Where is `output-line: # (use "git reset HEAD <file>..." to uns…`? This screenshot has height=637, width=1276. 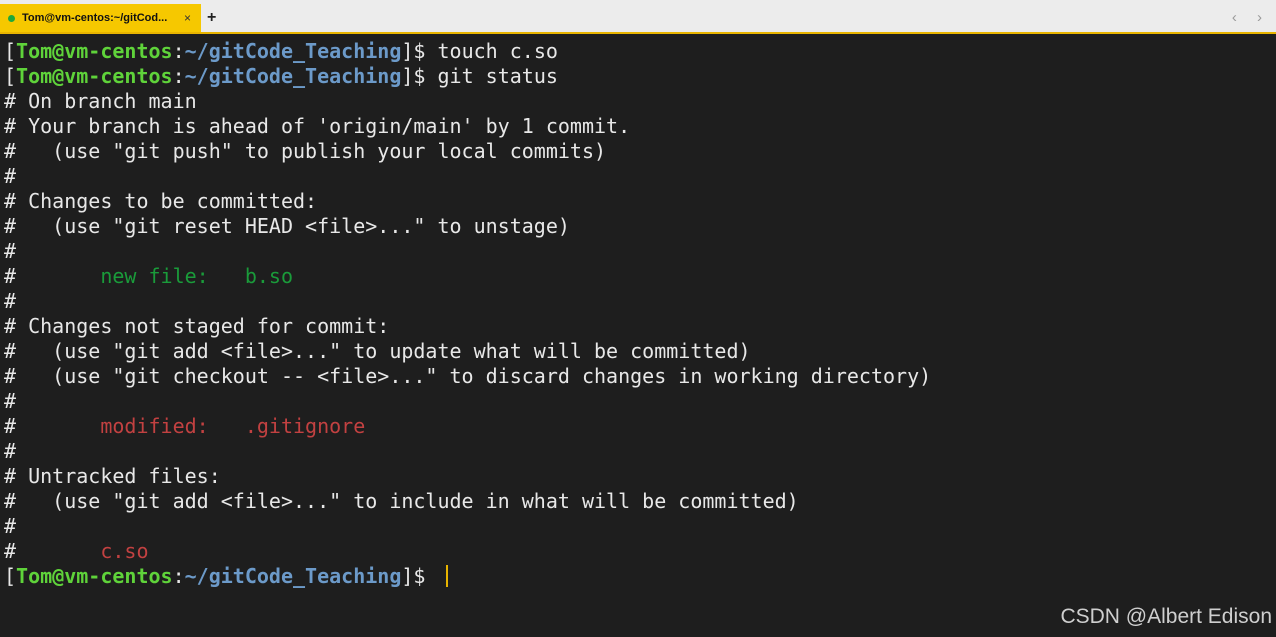
output-line: # (use "git reset HEAD <file>..." to uns… is located at coordinates (287, 226).